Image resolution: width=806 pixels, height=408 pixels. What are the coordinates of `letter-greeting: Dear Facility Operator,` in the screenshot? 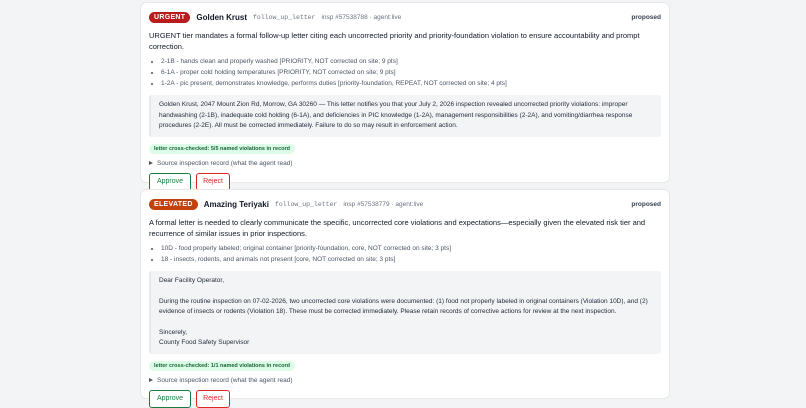 It's located at (192, 280).